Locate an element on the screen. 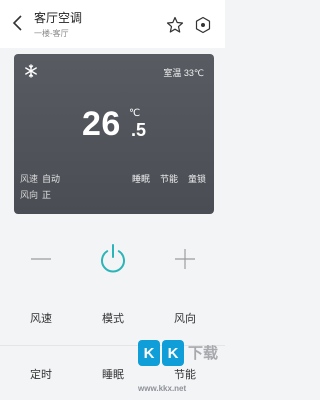 Image resolution: width=320 pixels, height=400 pixels. watermark-url: www.kkx.net is located at coordinates (162, 388).